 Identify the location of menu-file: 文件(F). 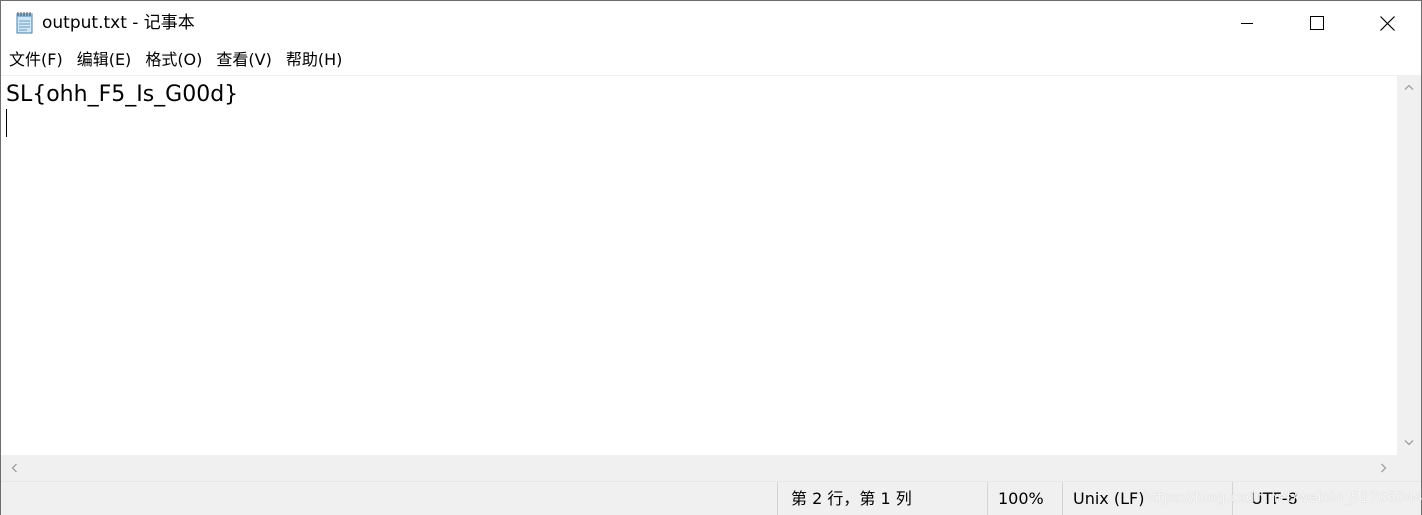
(35, 60).